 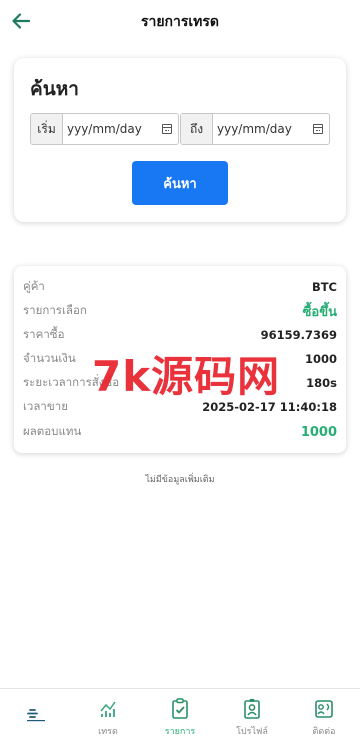 I want to click on trade-row-pair: คู่ค้า BTC, so click(x=180, y=287).